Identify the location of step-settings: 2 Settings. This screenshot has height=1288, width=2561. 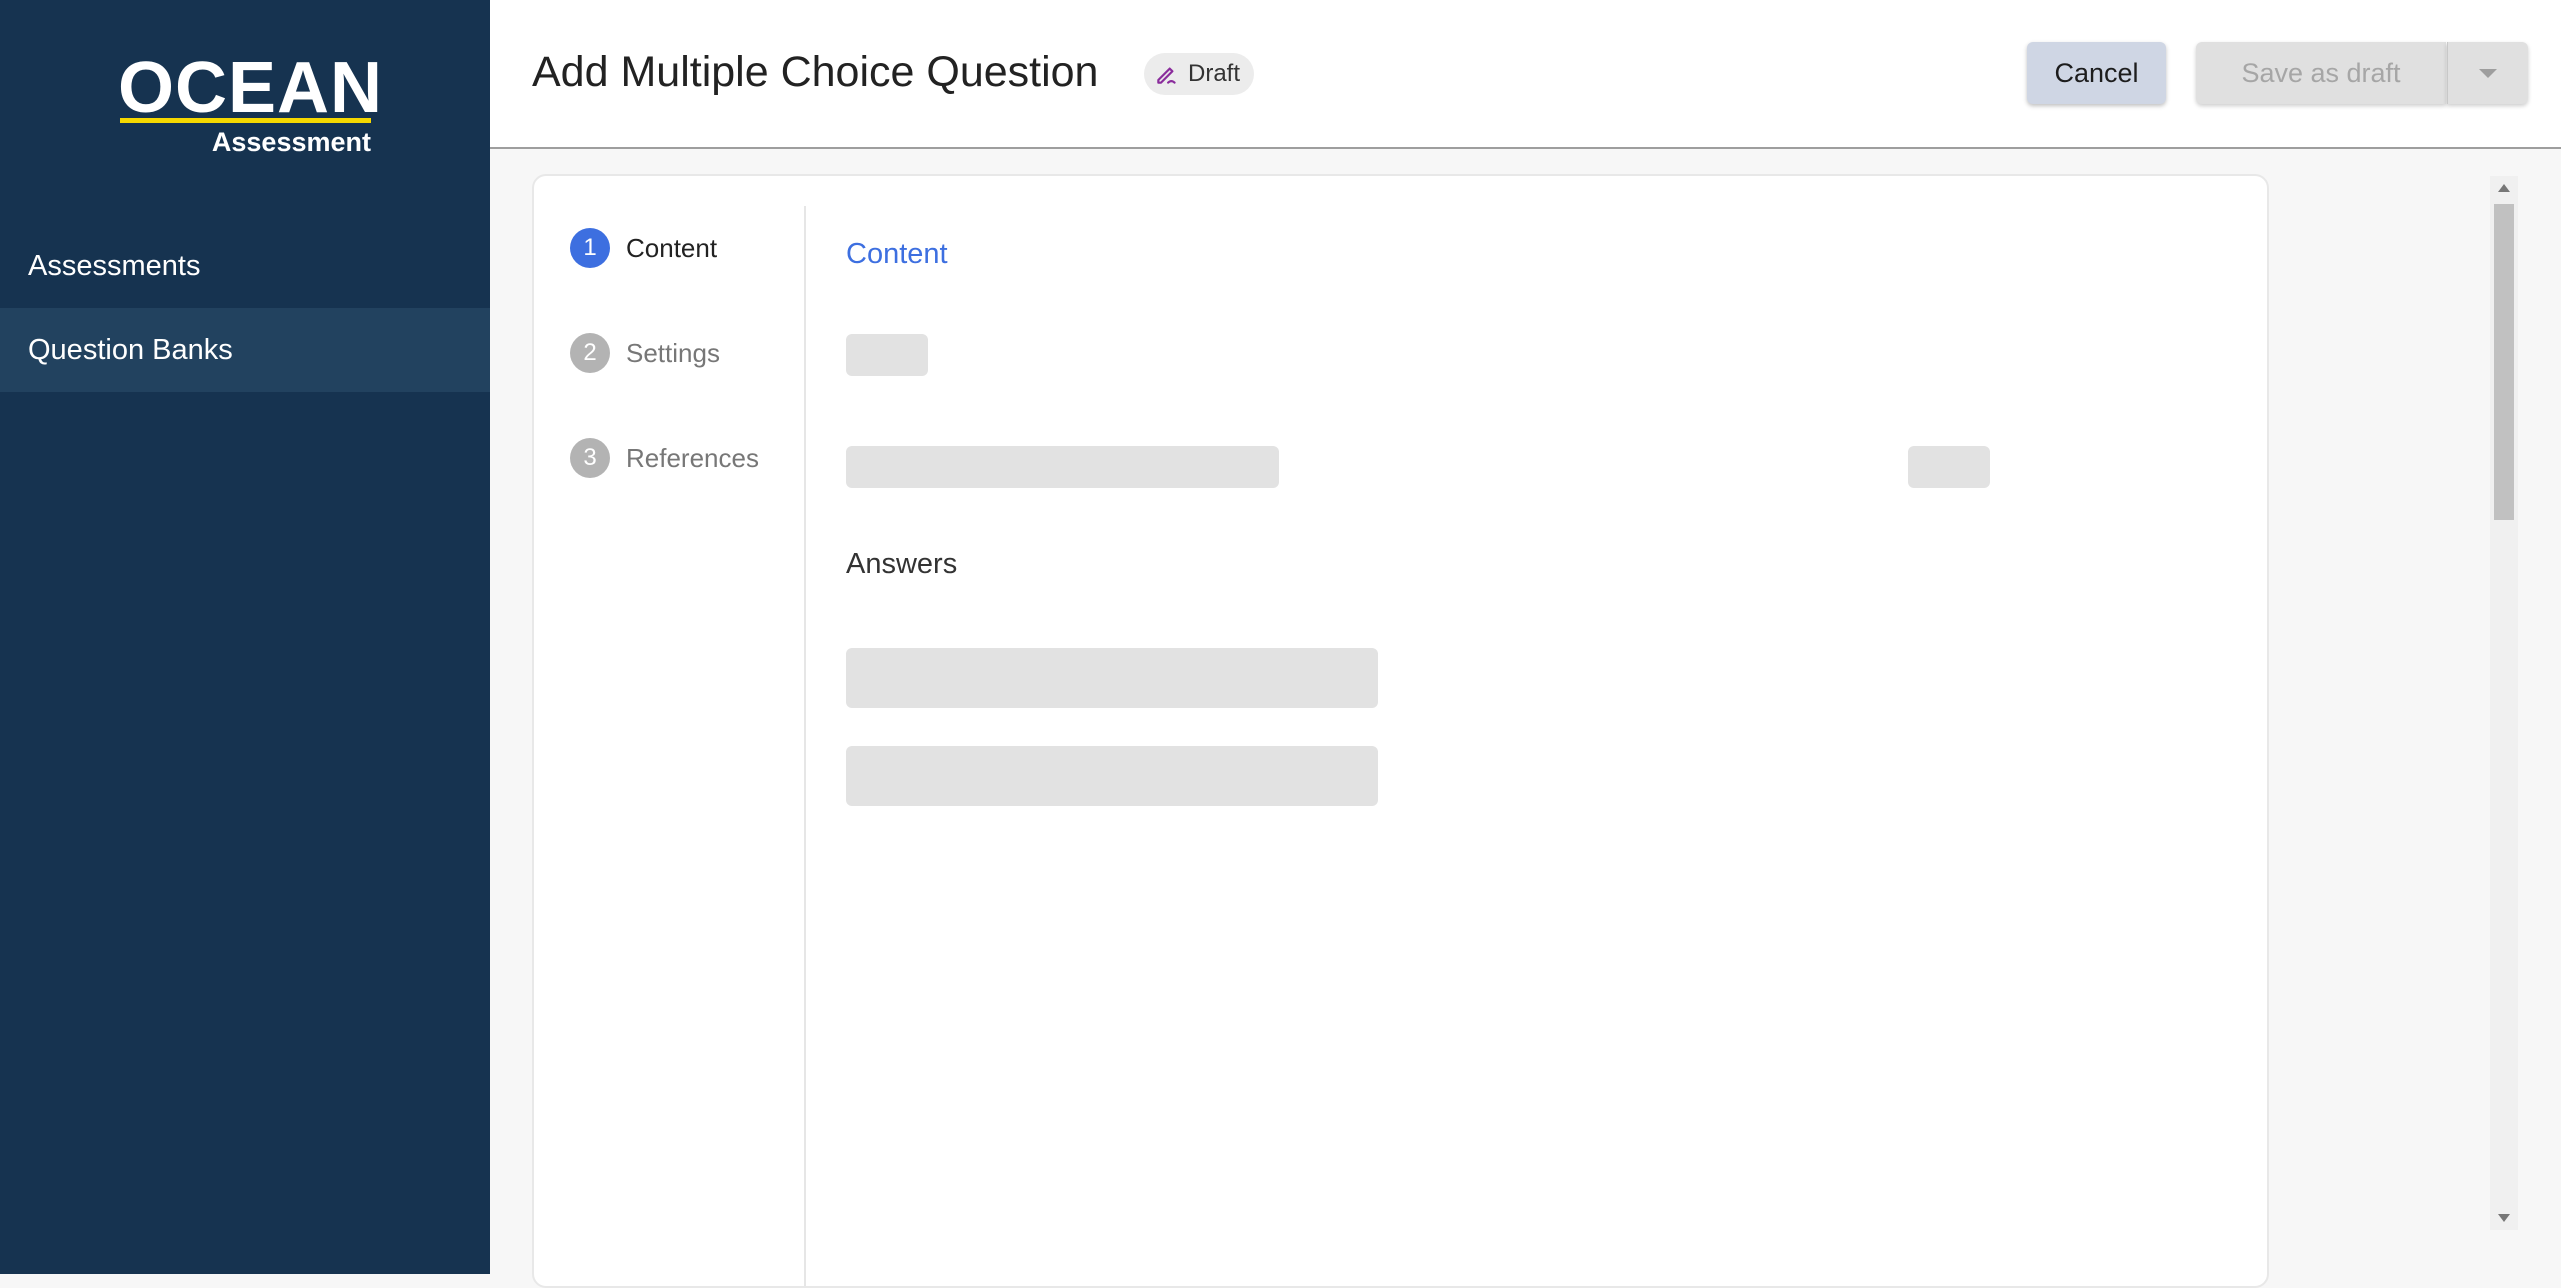
(645, 353).